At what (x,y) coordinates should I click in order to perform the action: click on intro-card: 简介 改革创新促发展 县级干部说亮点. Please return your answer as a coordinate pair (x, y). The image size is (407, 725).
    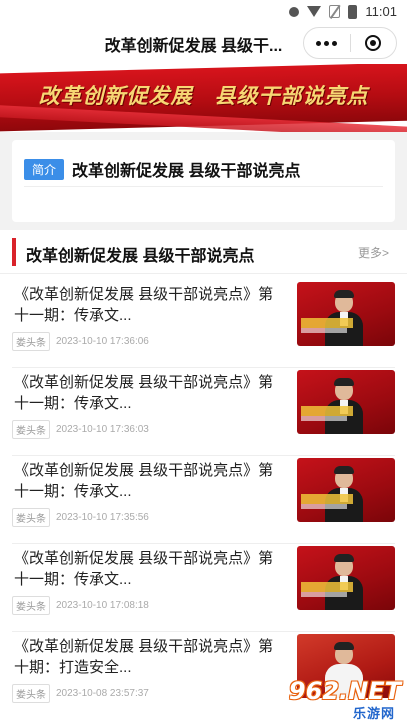
    Looking at the image, I should click on (203, 181).